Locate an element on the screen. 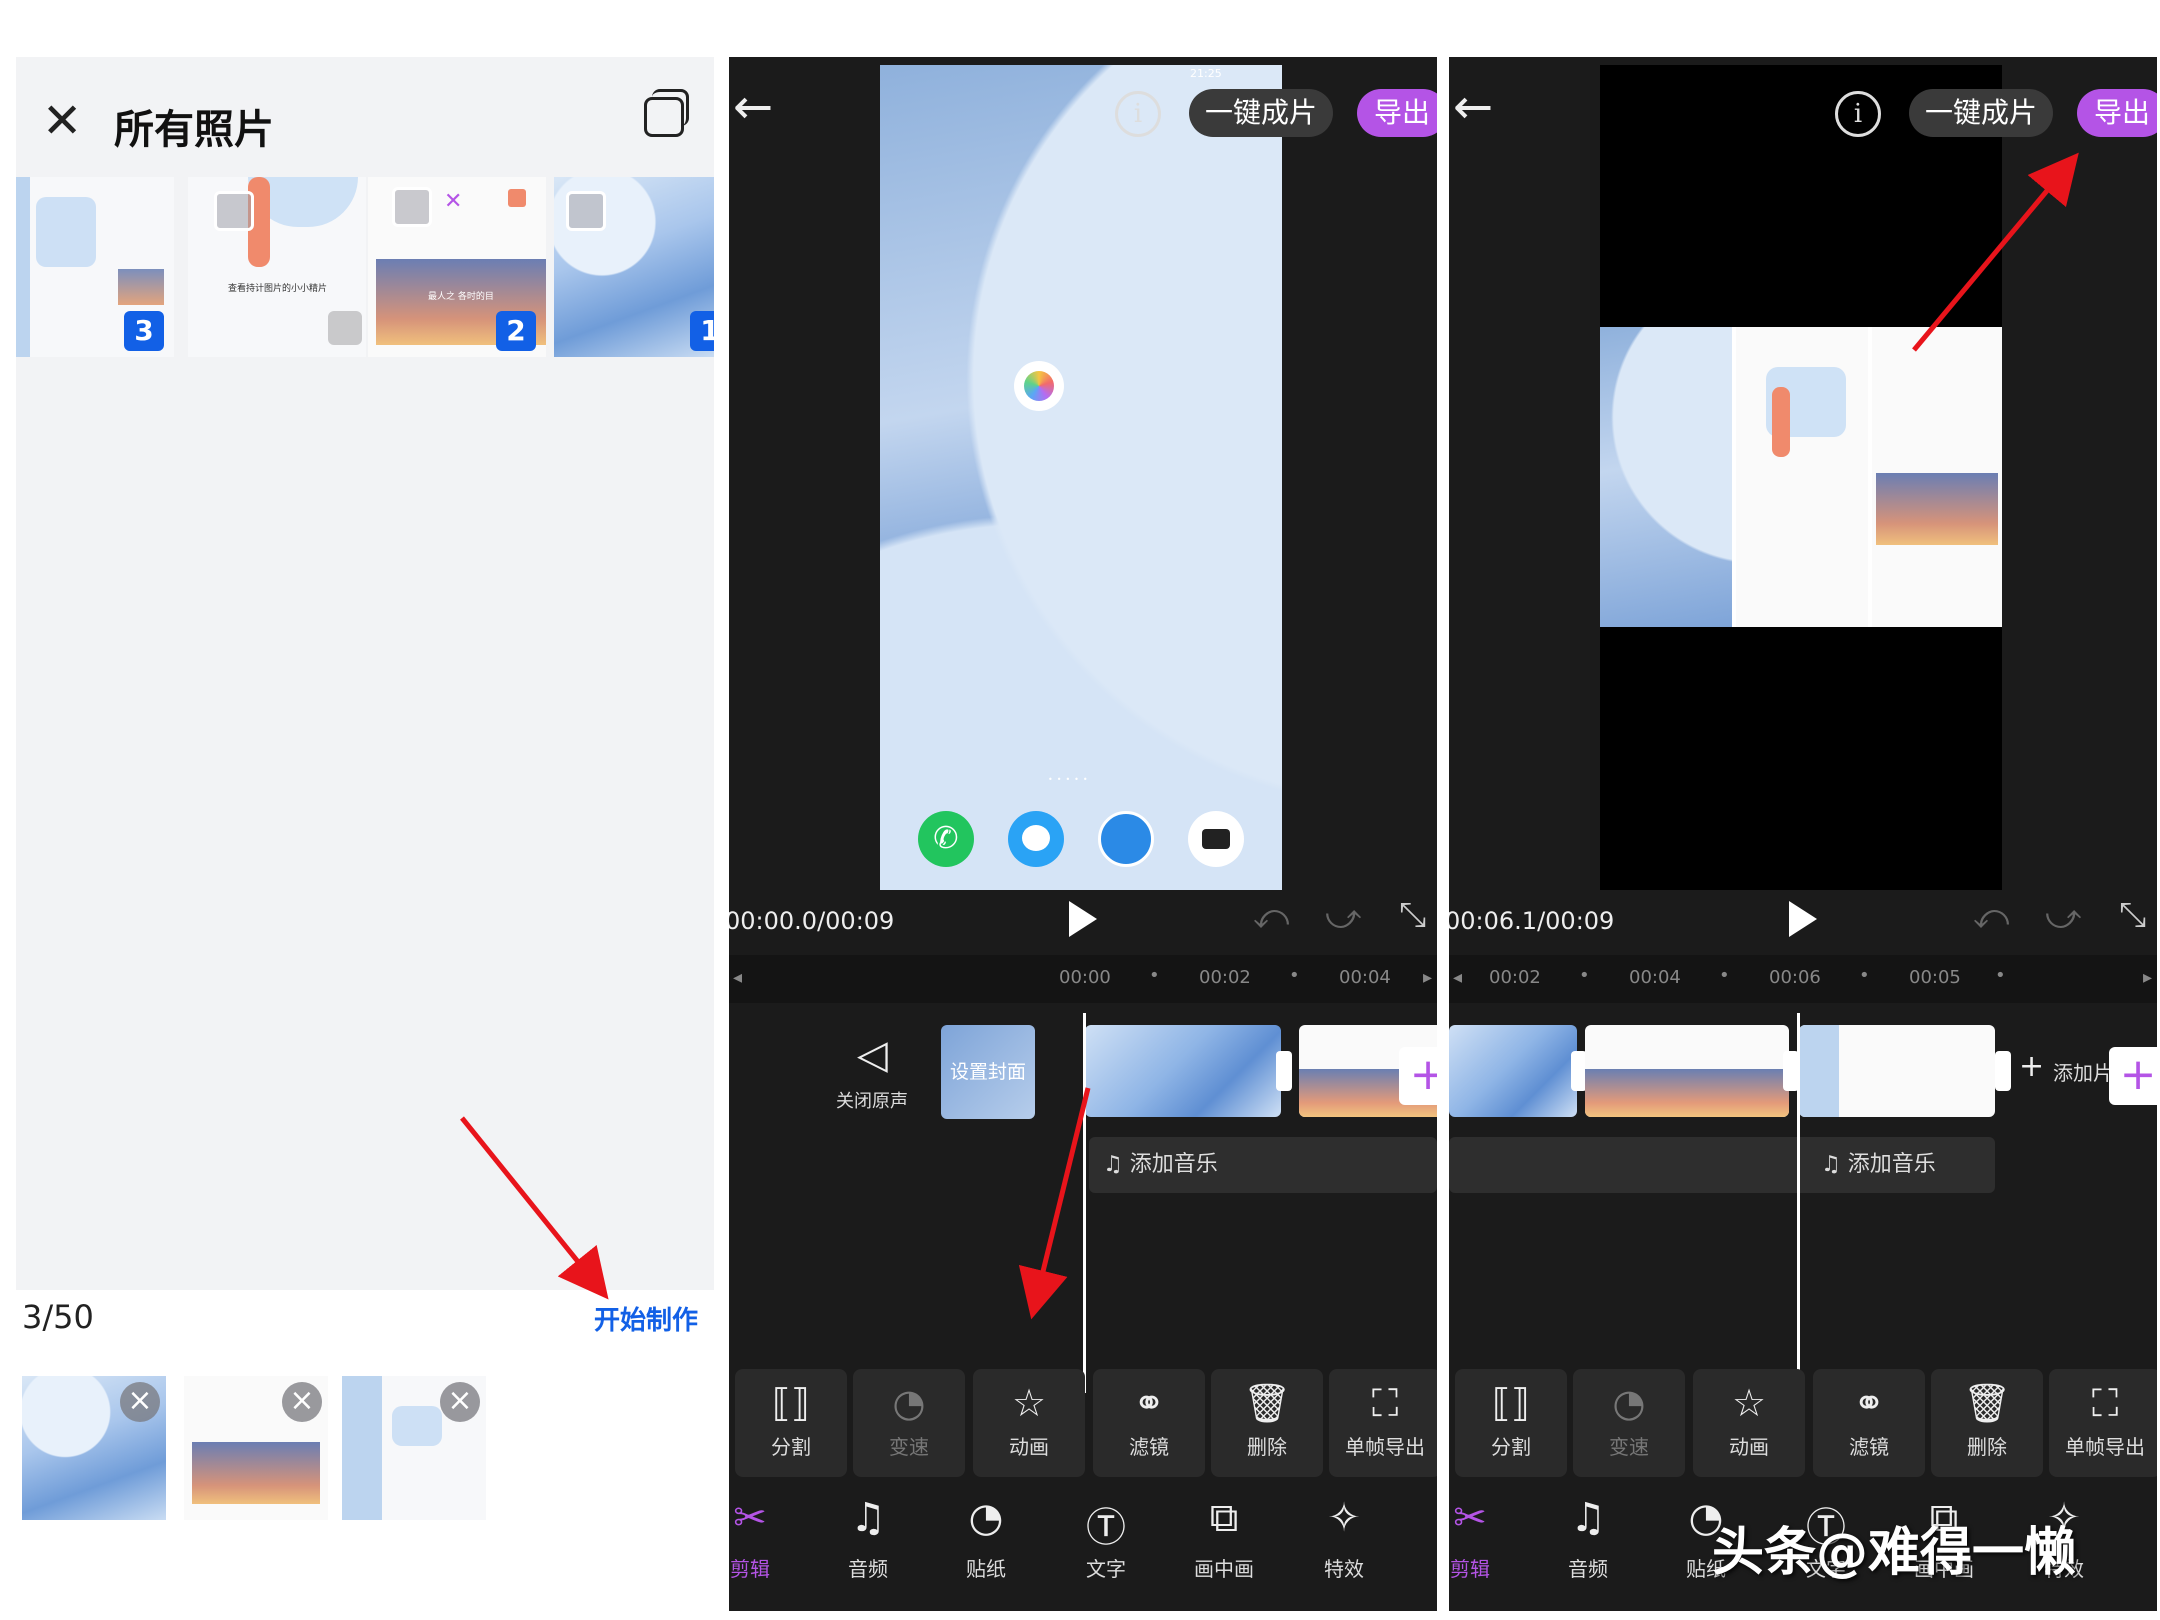 The image size is (2160, 1620). arrow-to-timeline is located at coordinates (1054, 1203).